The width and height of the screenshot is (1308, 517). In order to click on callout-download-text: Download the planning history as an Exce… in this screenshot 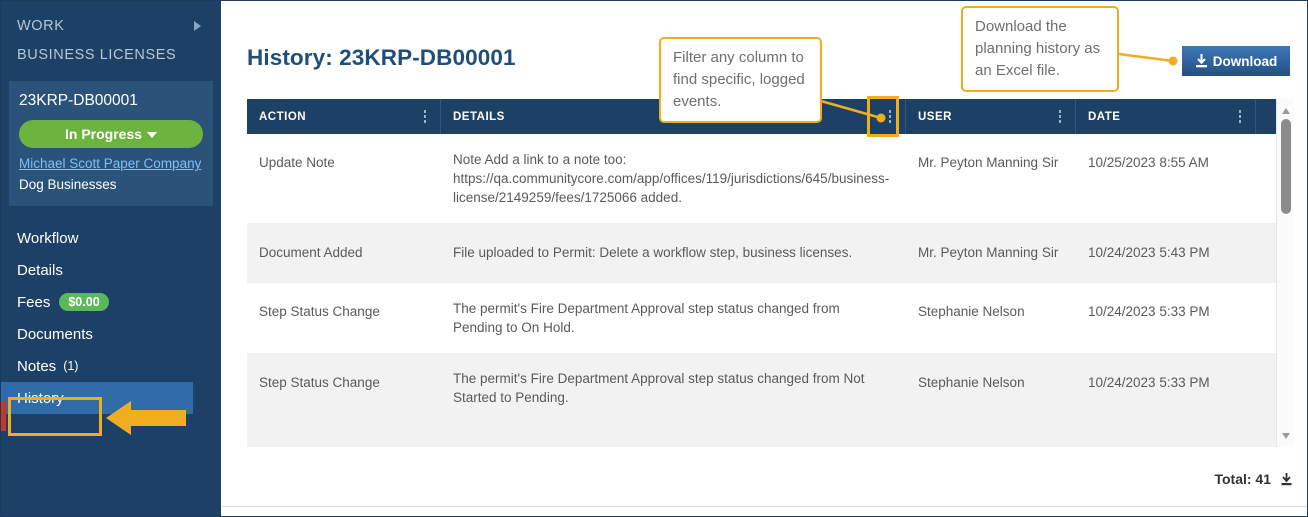, I will do `click(1038, 48)`.